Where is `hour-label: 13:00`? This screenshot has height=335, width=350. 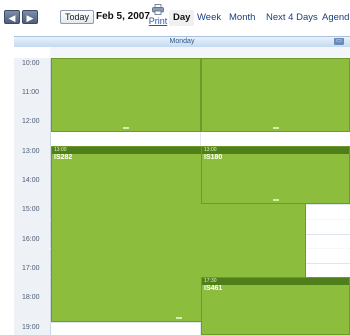 hour-label: 13:00 is located at coordinates (31, 151).